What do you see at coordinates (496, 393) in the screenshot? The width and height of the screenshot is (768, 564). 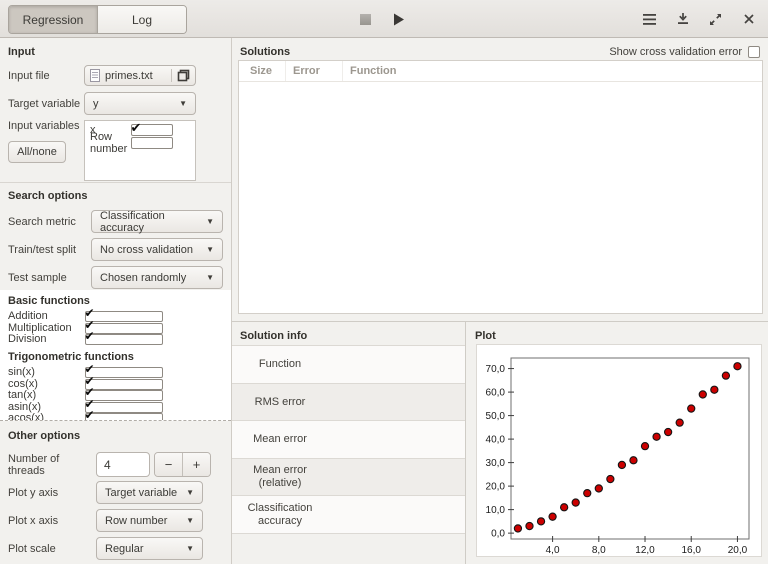 I see `svg-text: 60,0` at bounding box center [496, 393].